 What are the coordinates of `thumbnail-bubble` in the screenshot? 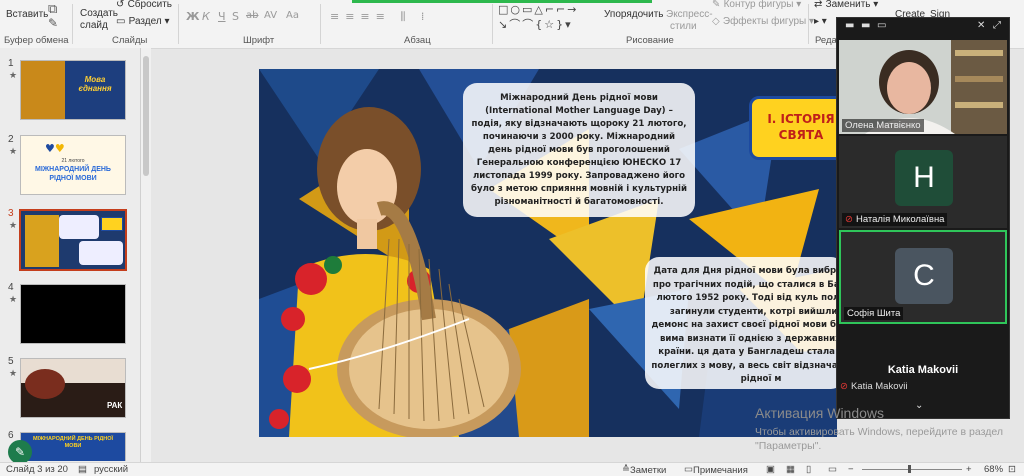 It's located at (101, 253).